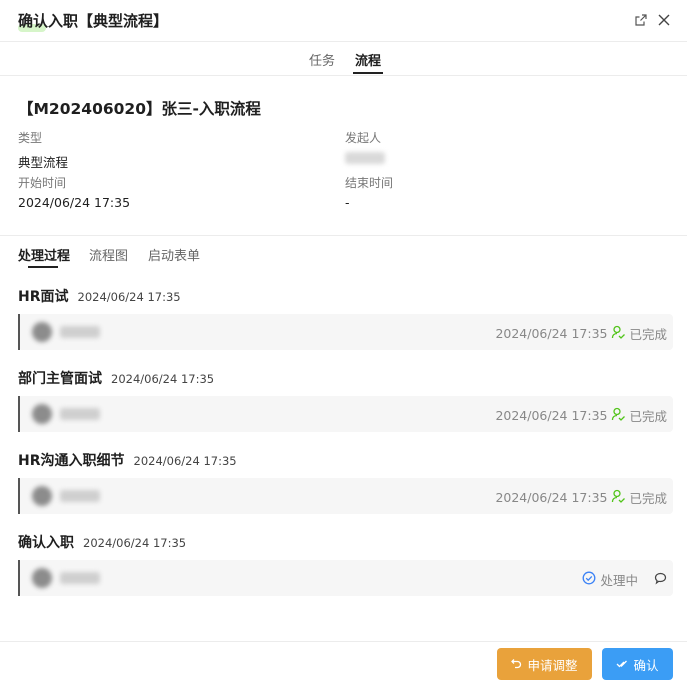 The image size is (687, 683). Describe the element at coordinates (46, 543) in the screenshot. I see `step-name: 确认入职` at that location.